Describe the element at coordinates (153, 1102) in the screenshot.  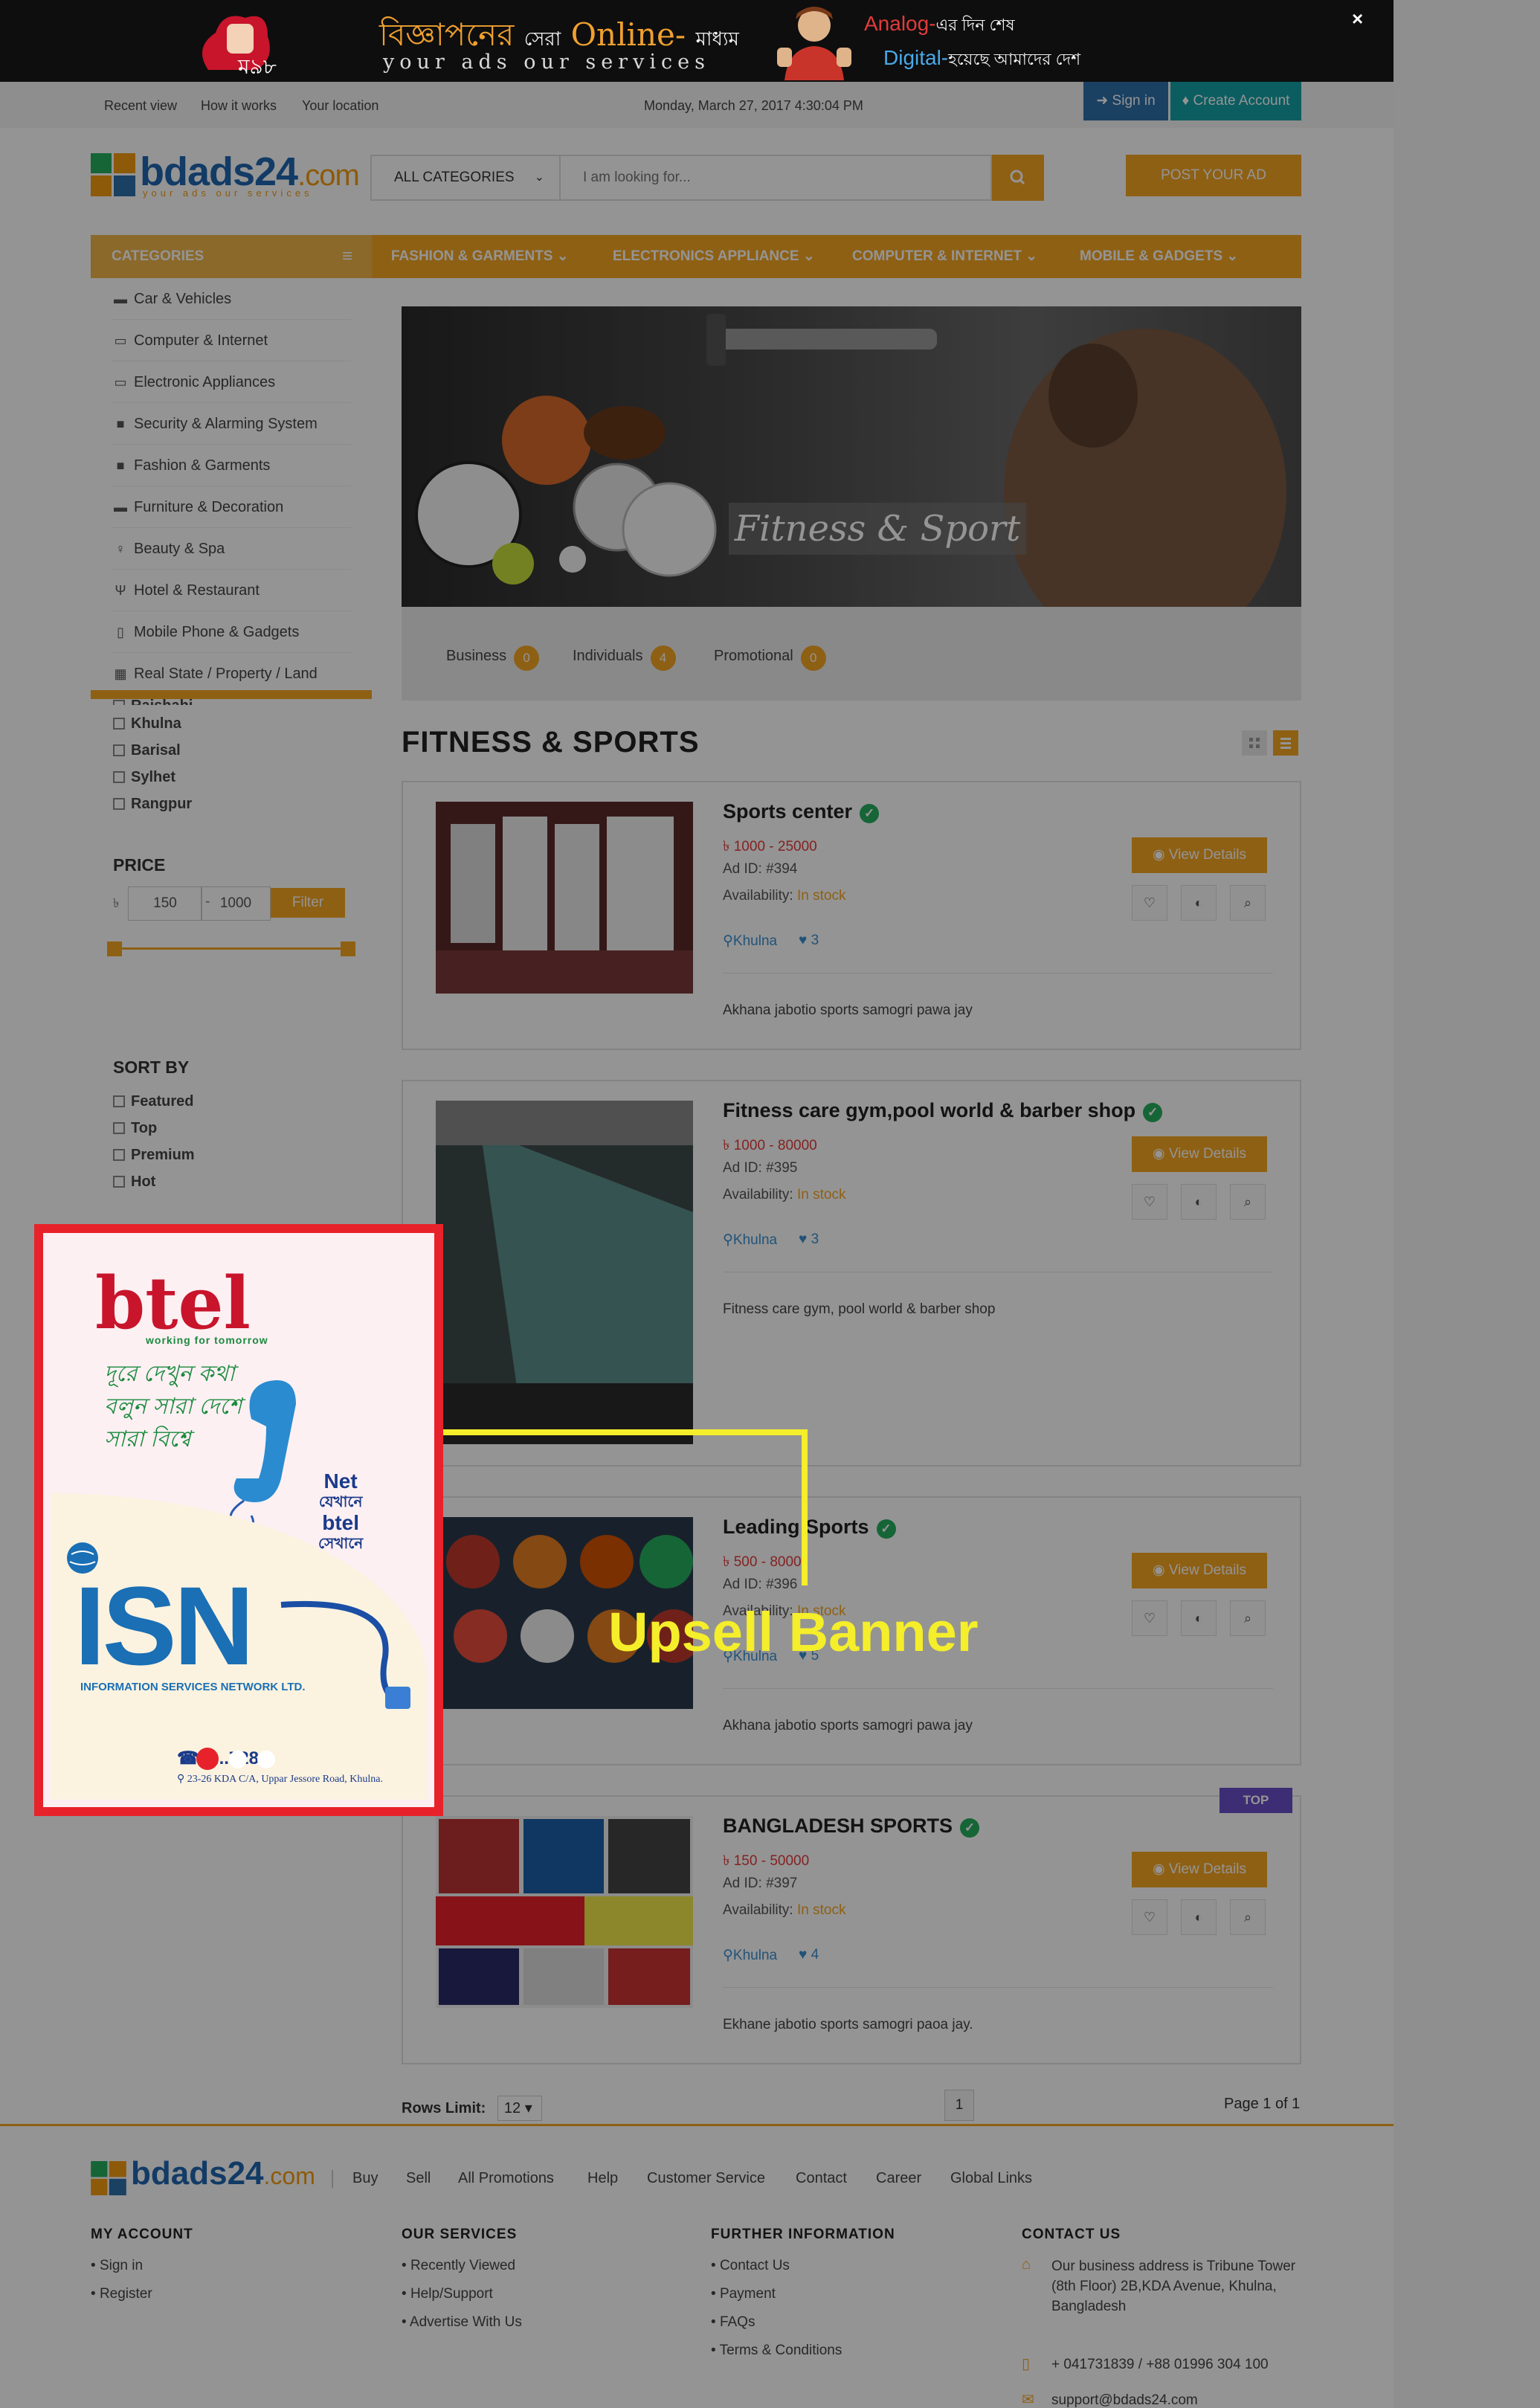
I see `sort-featured: Featured` at that location.